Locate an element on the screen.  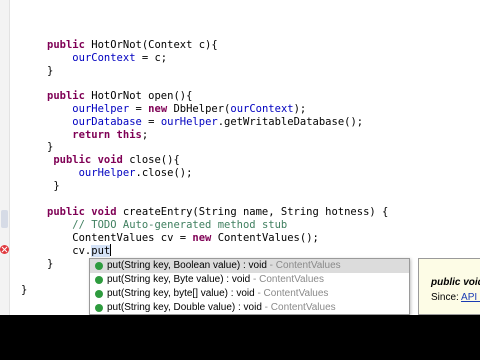
code-line: // TODO Auto-generated method stub is located at coordinates (167, 225).